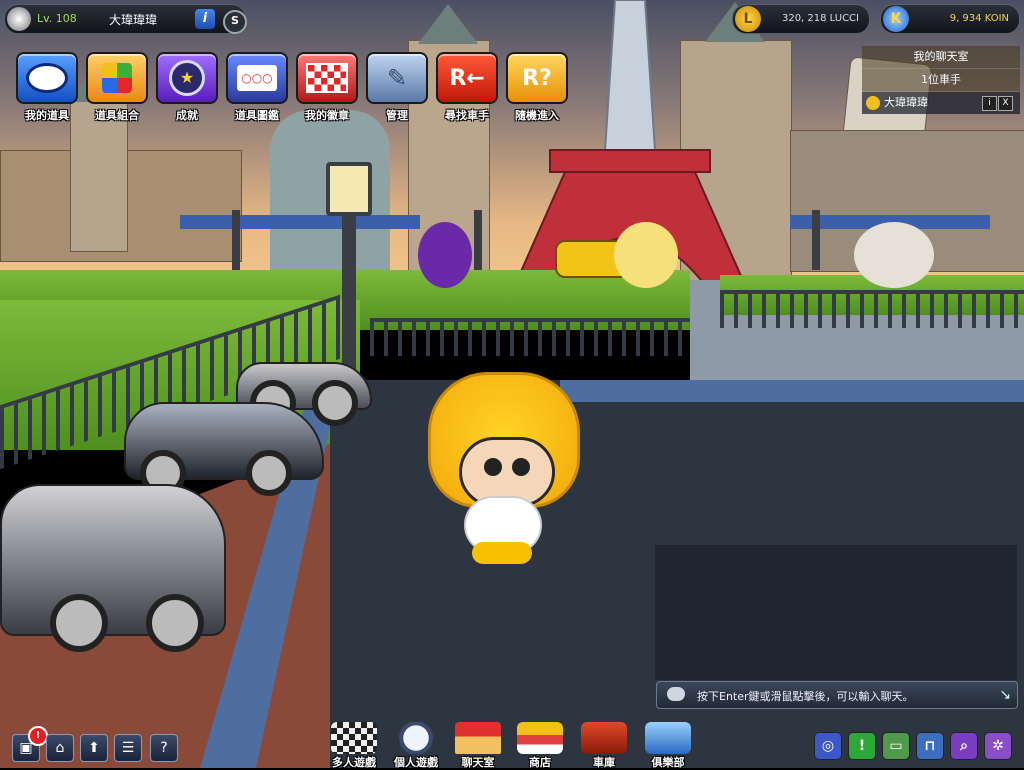 Image resolution: width=1024 pixels, height=770 pixels. Describe the element at coordinates (133, 20) in the screenshot. I see `player-name: 大瑋瑋瑋` at that location.